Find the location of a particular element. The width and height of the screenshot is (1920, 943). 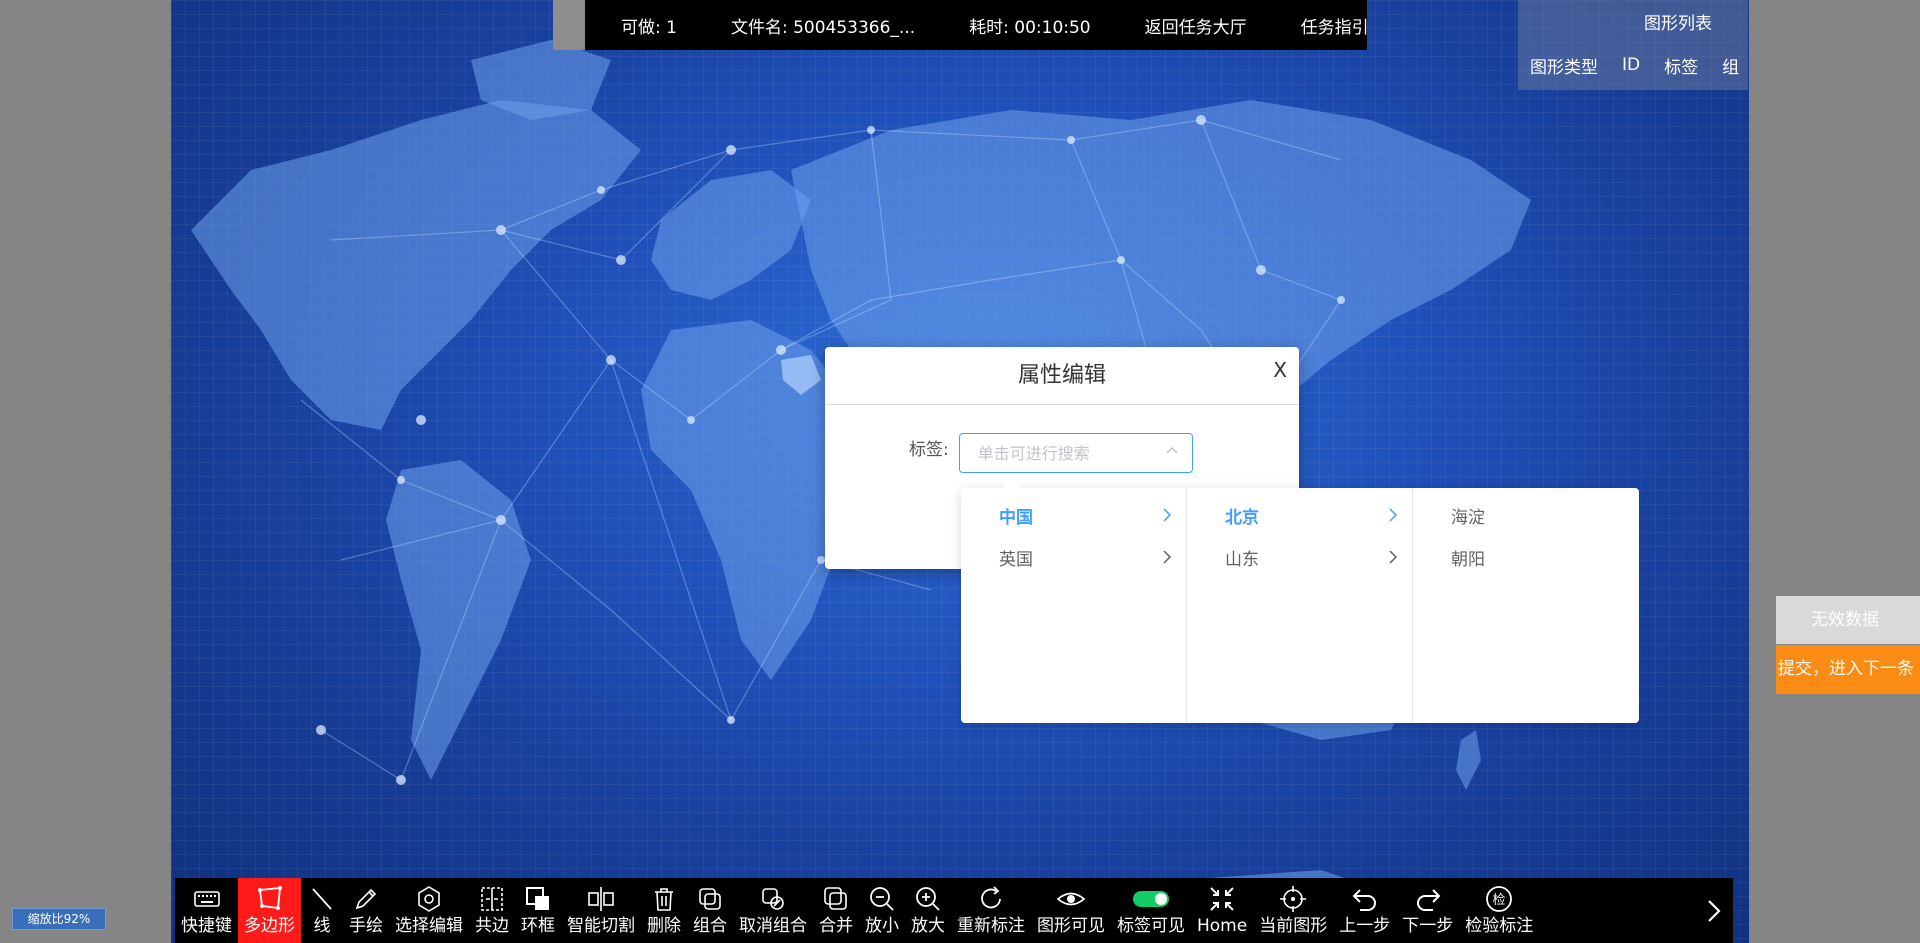

tool-zoom-out: 放小 is located at coordinates (882, 910).